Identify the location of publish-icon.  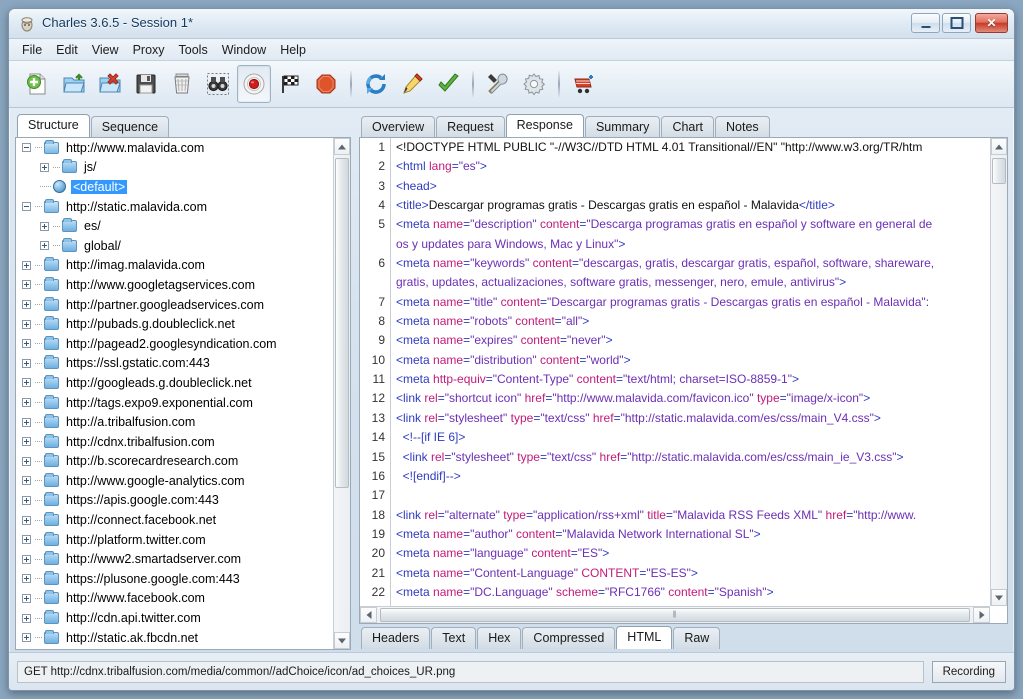
(584, 84).